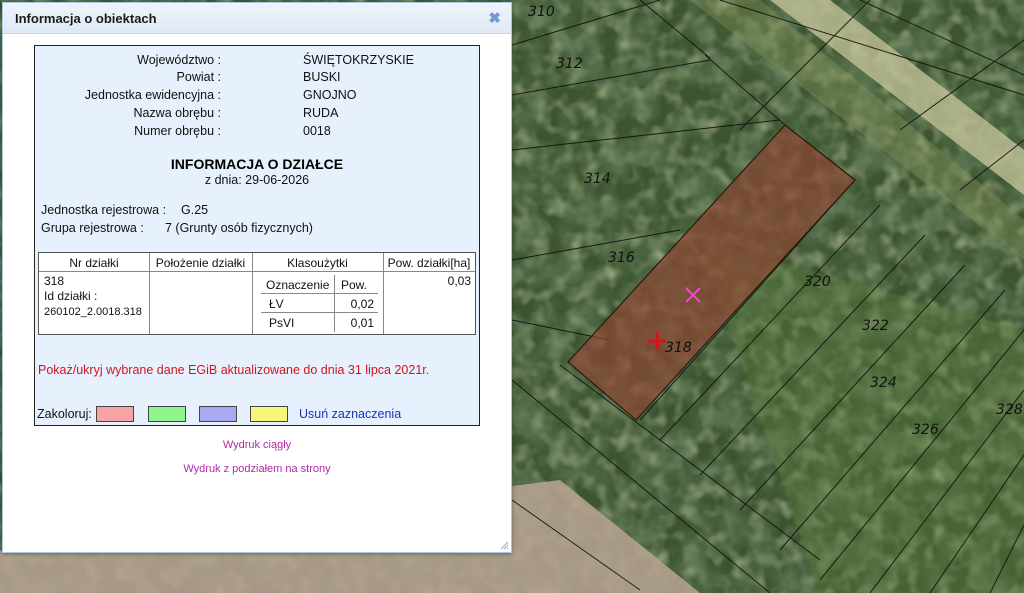 This screenshot has width=1024, height=593. What do you see at coordinates (257, 180) in the screenshot?
I see `section-date: z dnia: 29-06-2026` at bounding box center [257, 180].